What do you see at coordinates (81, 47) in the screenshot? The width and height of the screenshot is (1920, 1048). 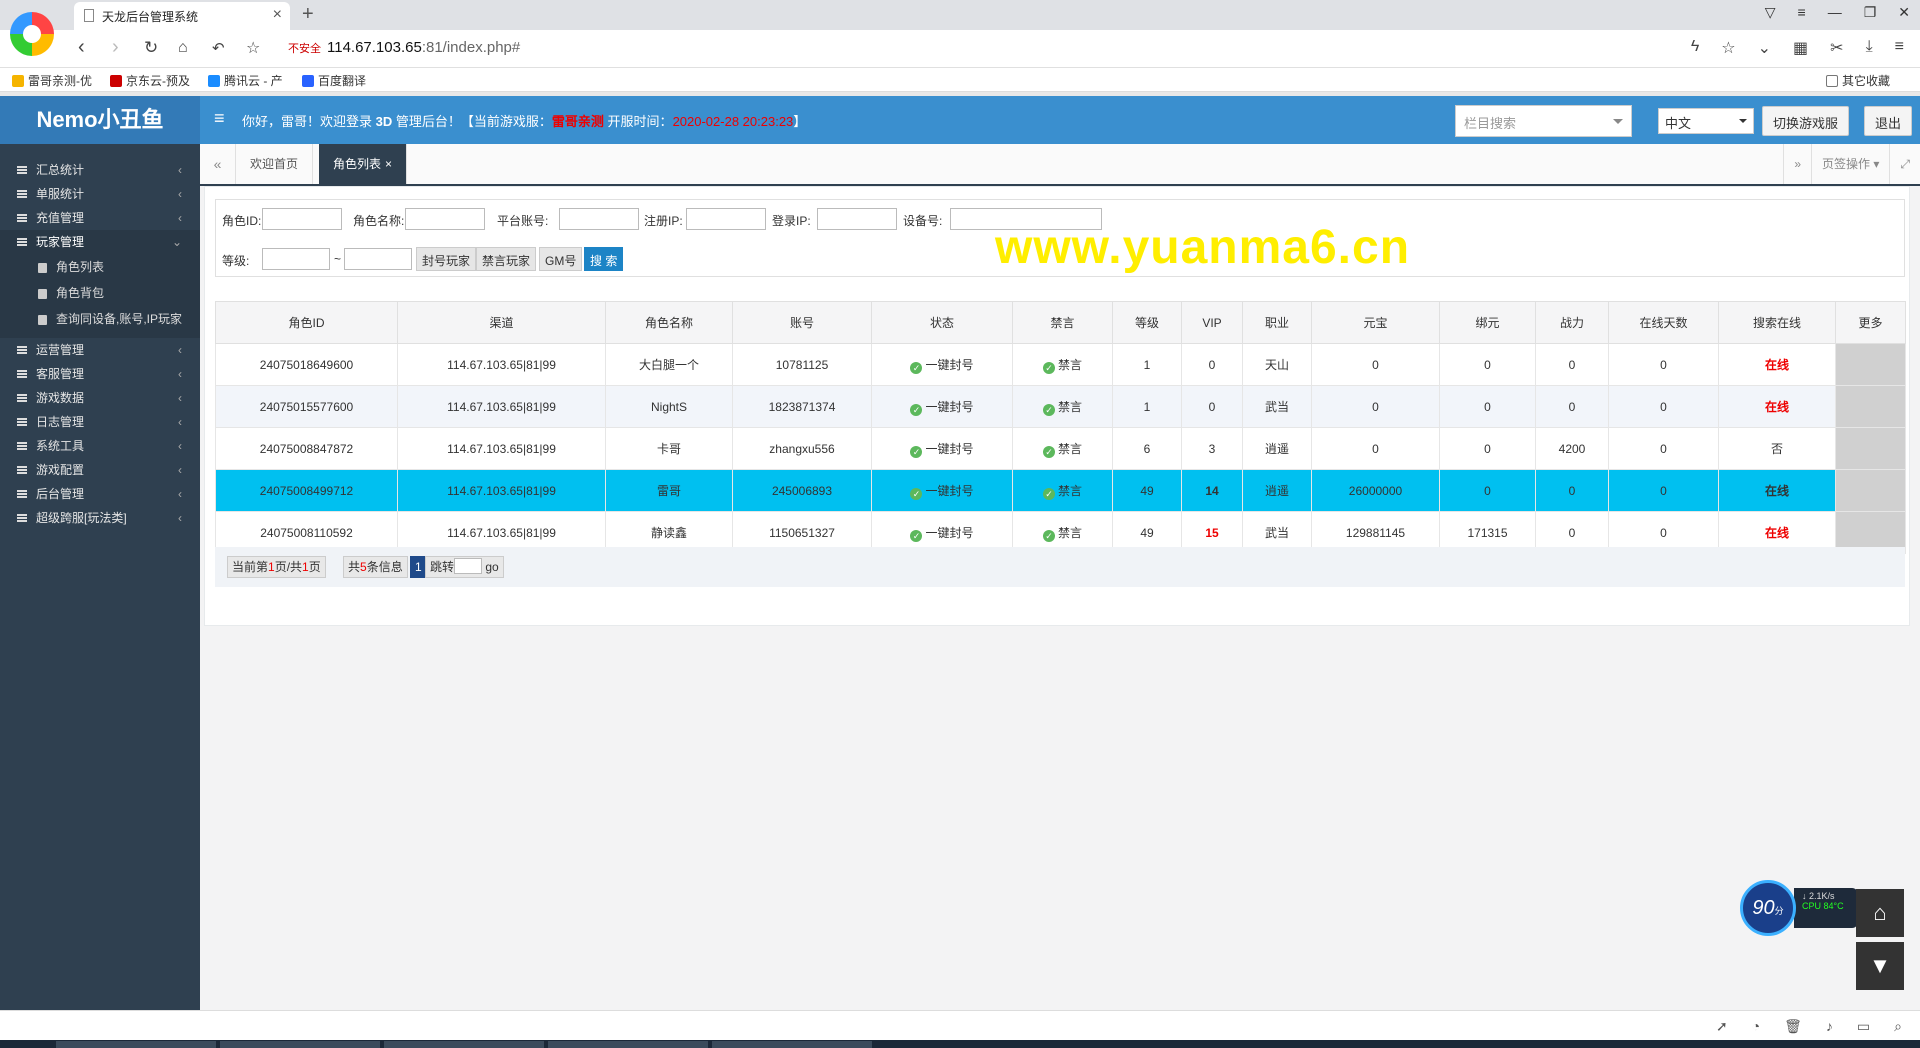 I see `back-icon: ‹` at bounding box center [81, 47].